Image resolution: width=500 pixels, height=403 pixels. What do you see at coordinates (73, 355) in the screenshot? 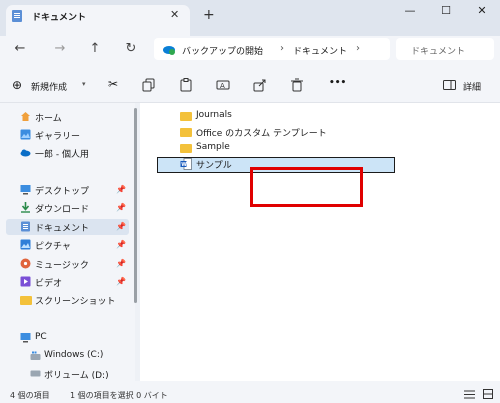
I see `sidebar-item-drive-c: Windows (C:)` at bounding box center [73, 355].